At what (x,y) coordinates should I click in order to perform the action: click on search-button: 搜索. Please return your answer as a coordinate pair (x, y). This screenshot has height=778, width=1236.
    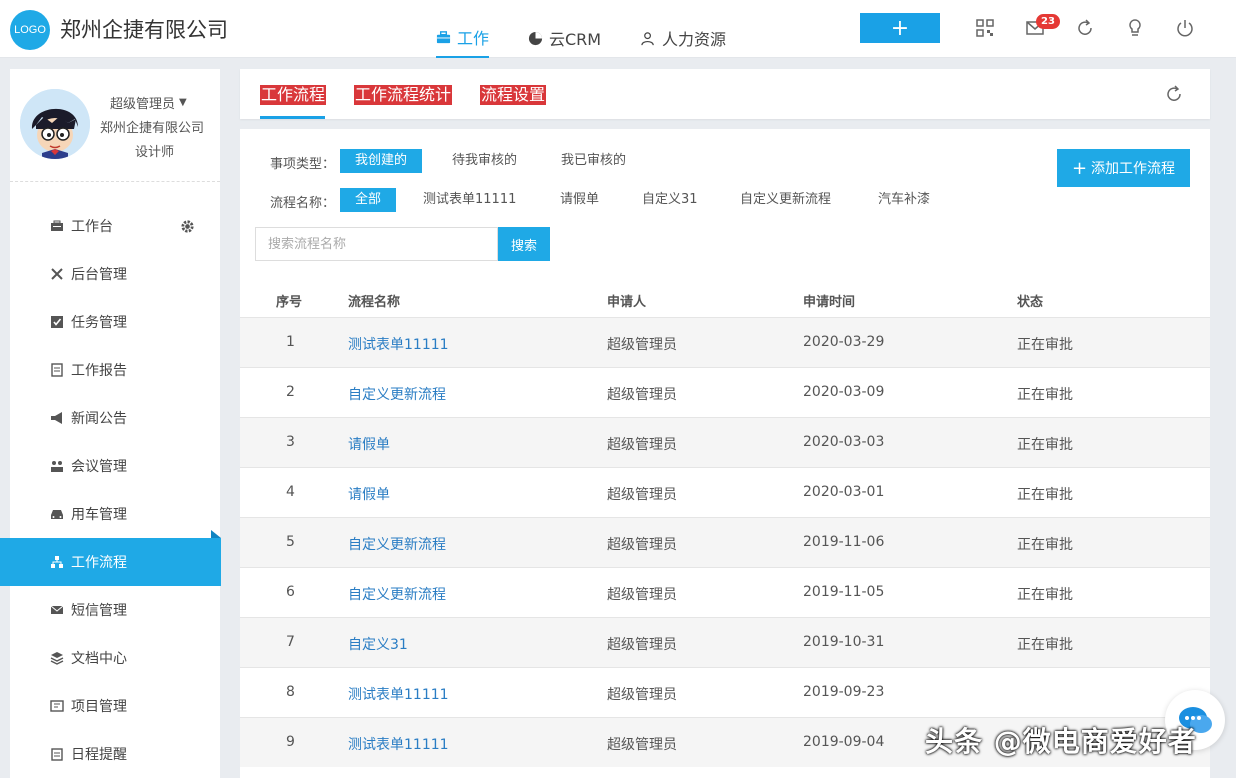
    Looking at the image, I should click on (524, 244).